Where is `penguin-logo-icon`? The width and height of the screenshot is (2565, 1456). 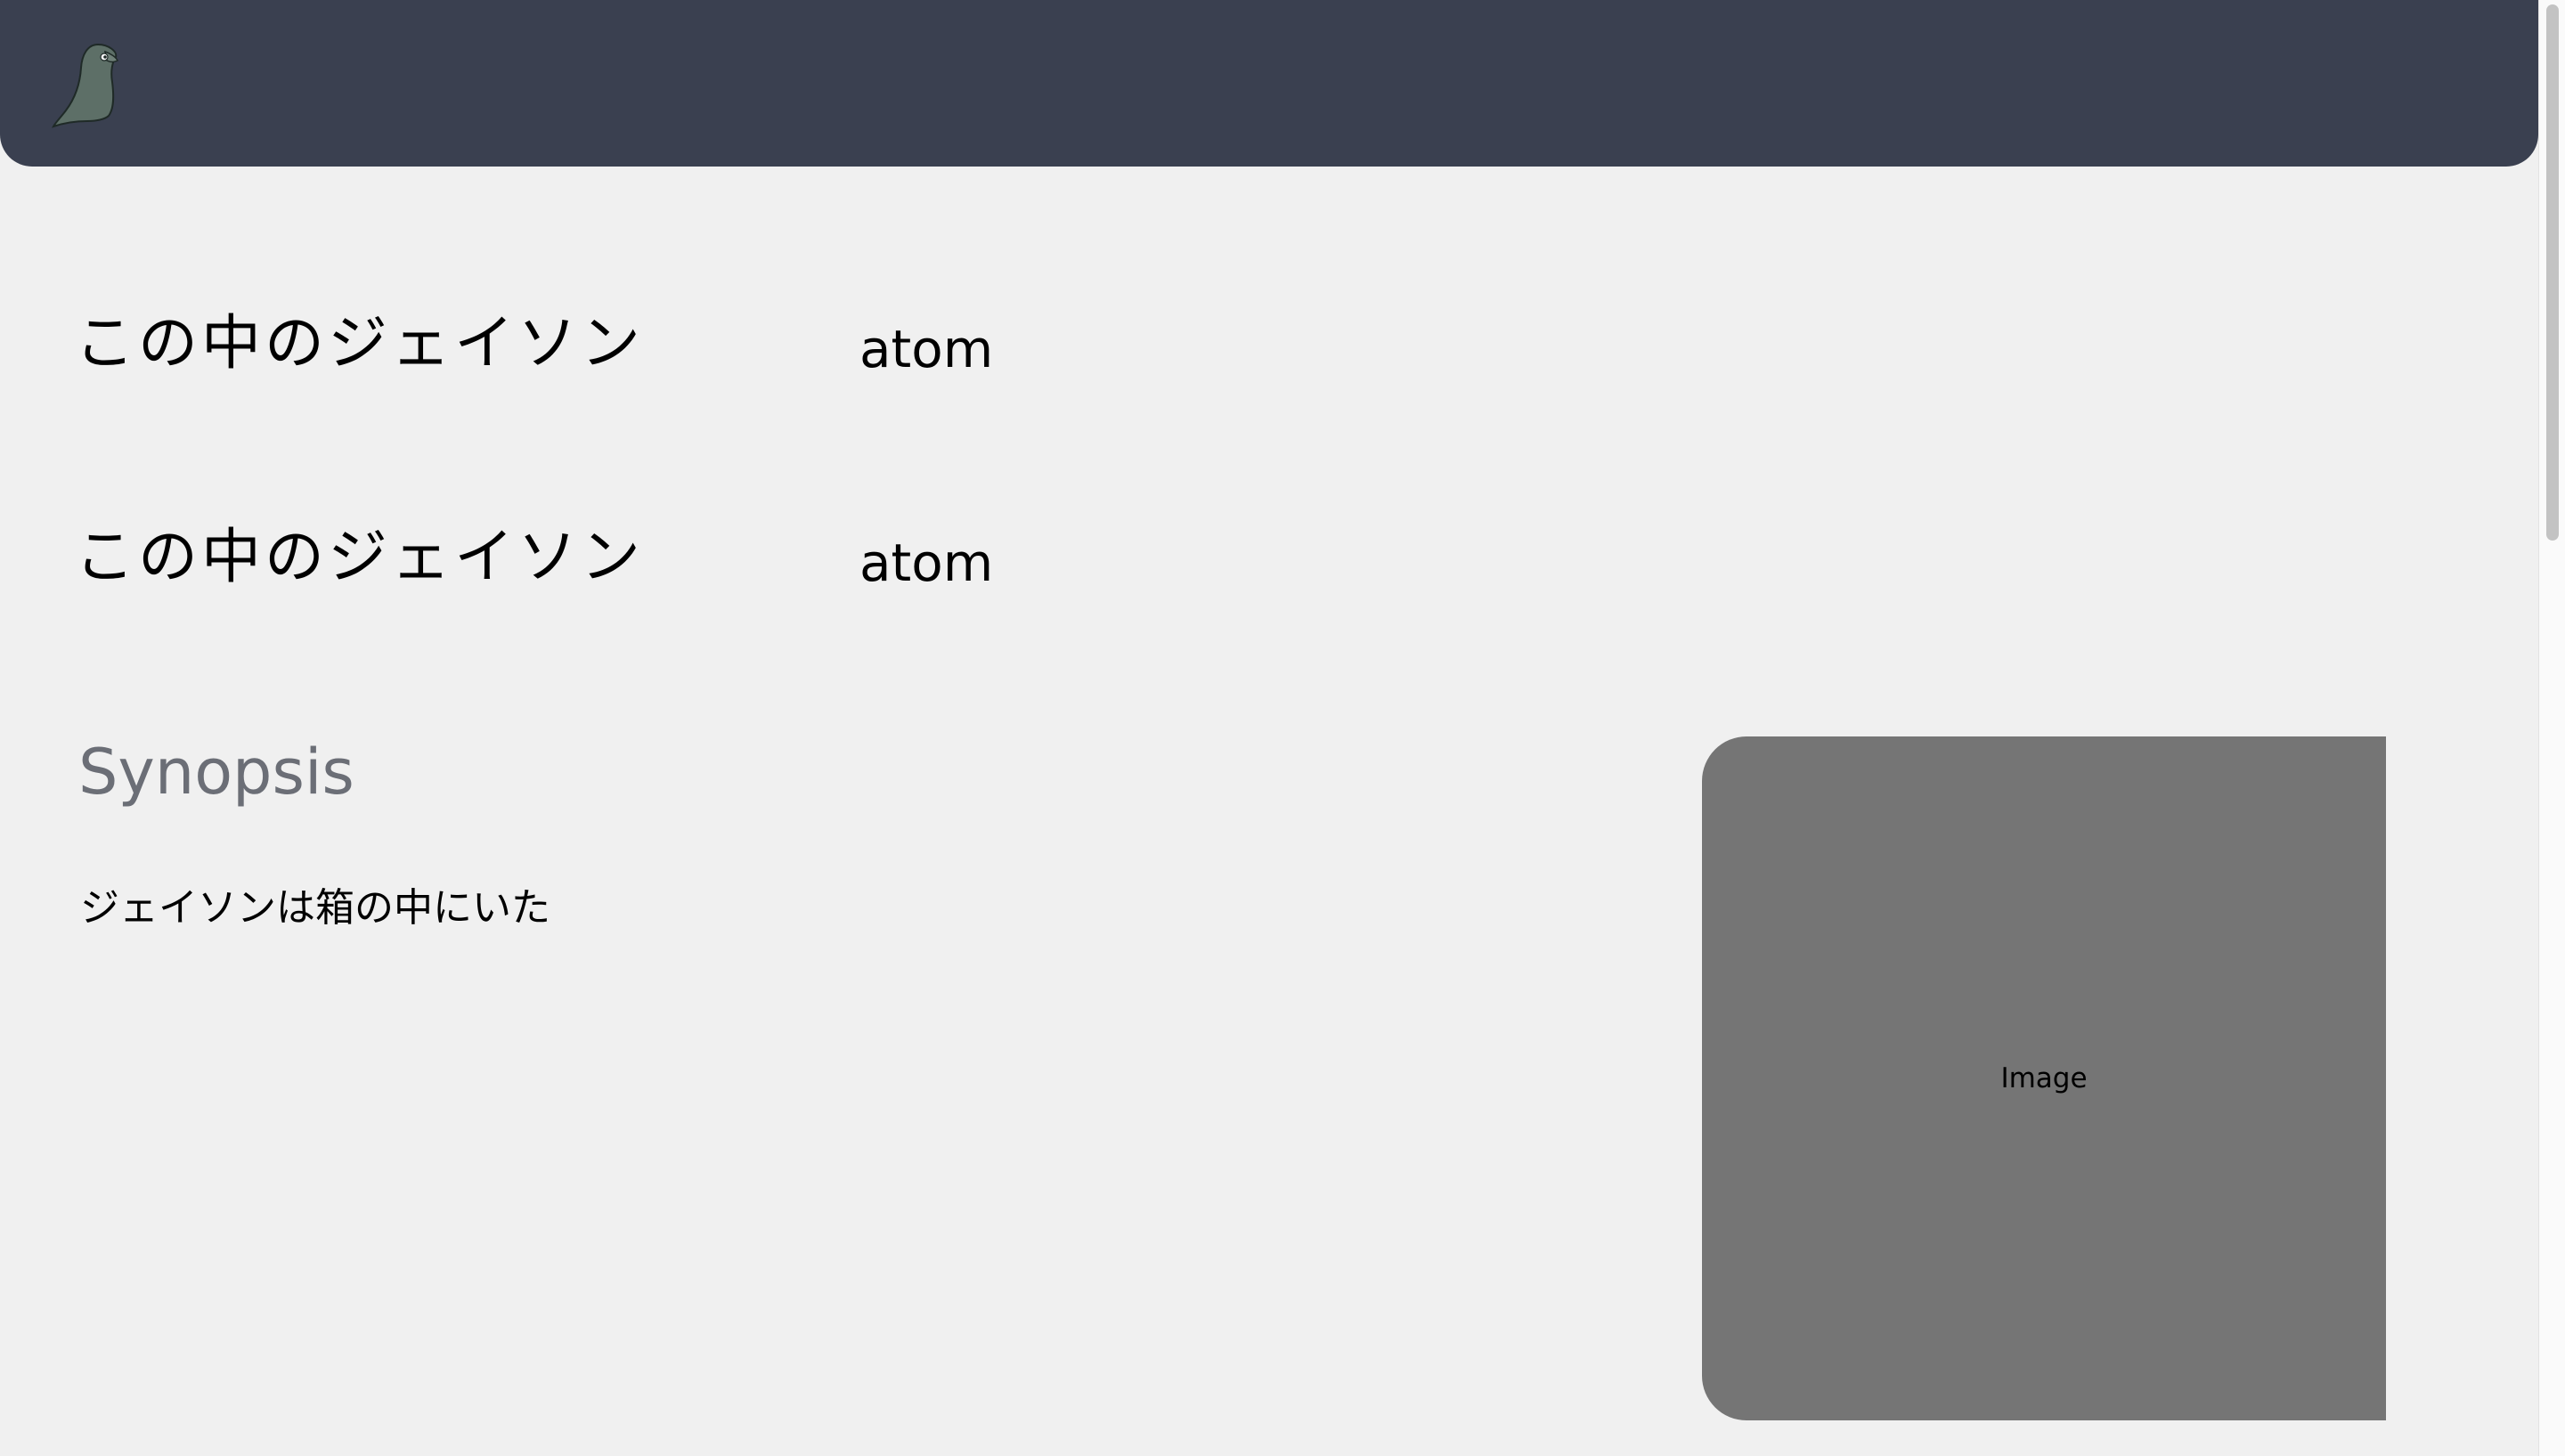
penguin-logo-icon is located at coordinates (87, 84).